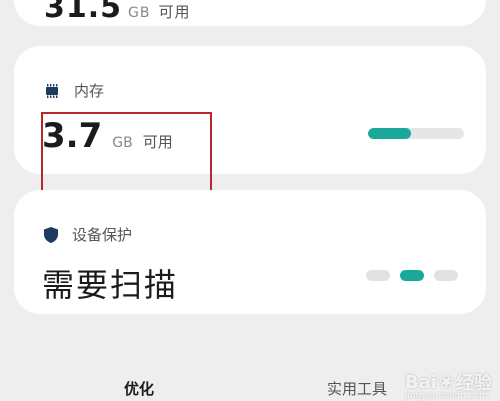 The image size is (500, 401). What do you see at coordinates (390, 133) in the screenshot?
I see `memory-usage-fill` at bounding box center [390, 133].